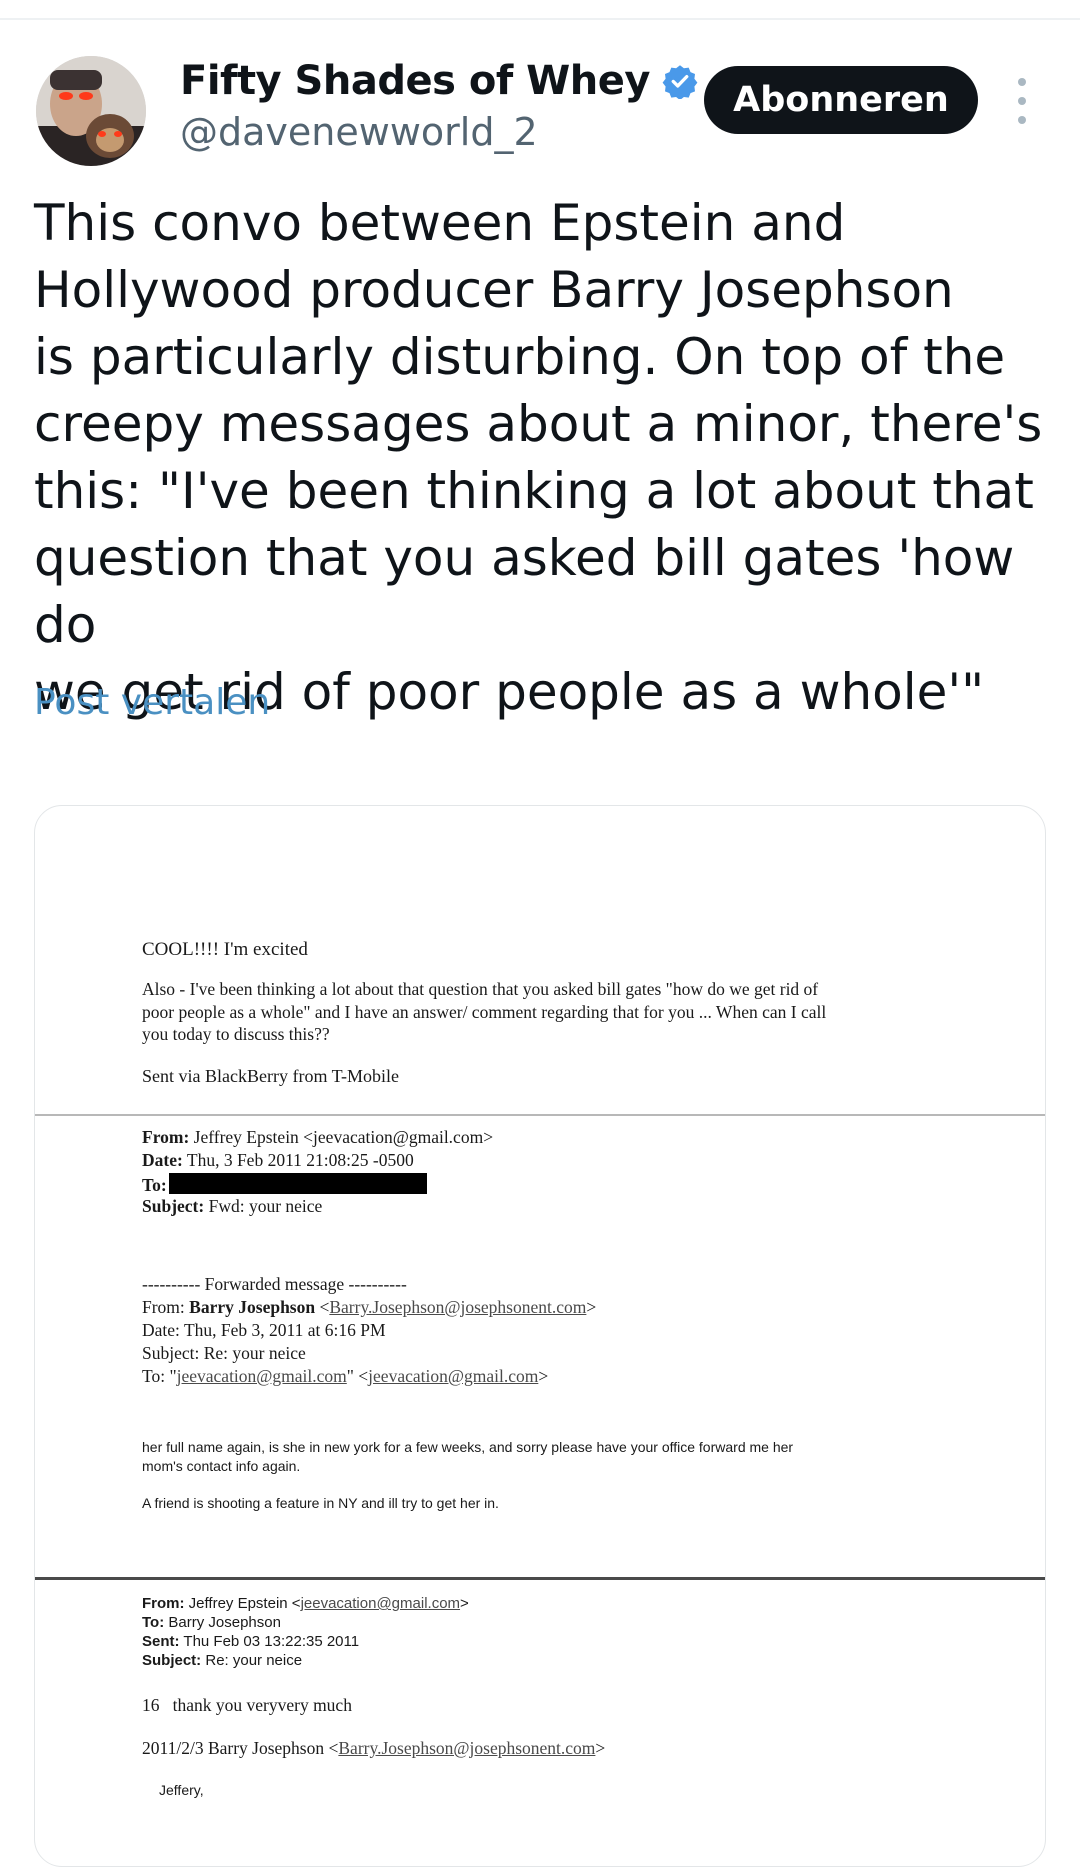 The height and width of the screenshot is (1867, 1080). Describe the element at coordinates (225, 949) in the screenshot. I see `reply-line-1: COOL!!!! I'm excited` at that location.